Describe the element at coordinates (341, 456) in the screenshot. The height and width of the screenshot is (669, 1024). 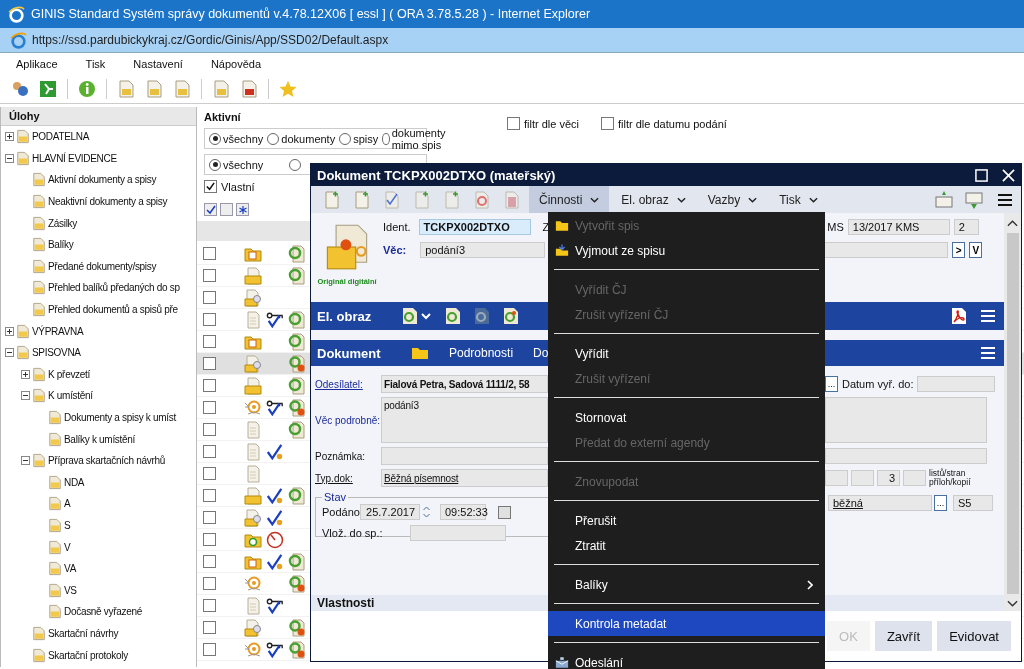
I see `field-label: Poznámka:` at that location.